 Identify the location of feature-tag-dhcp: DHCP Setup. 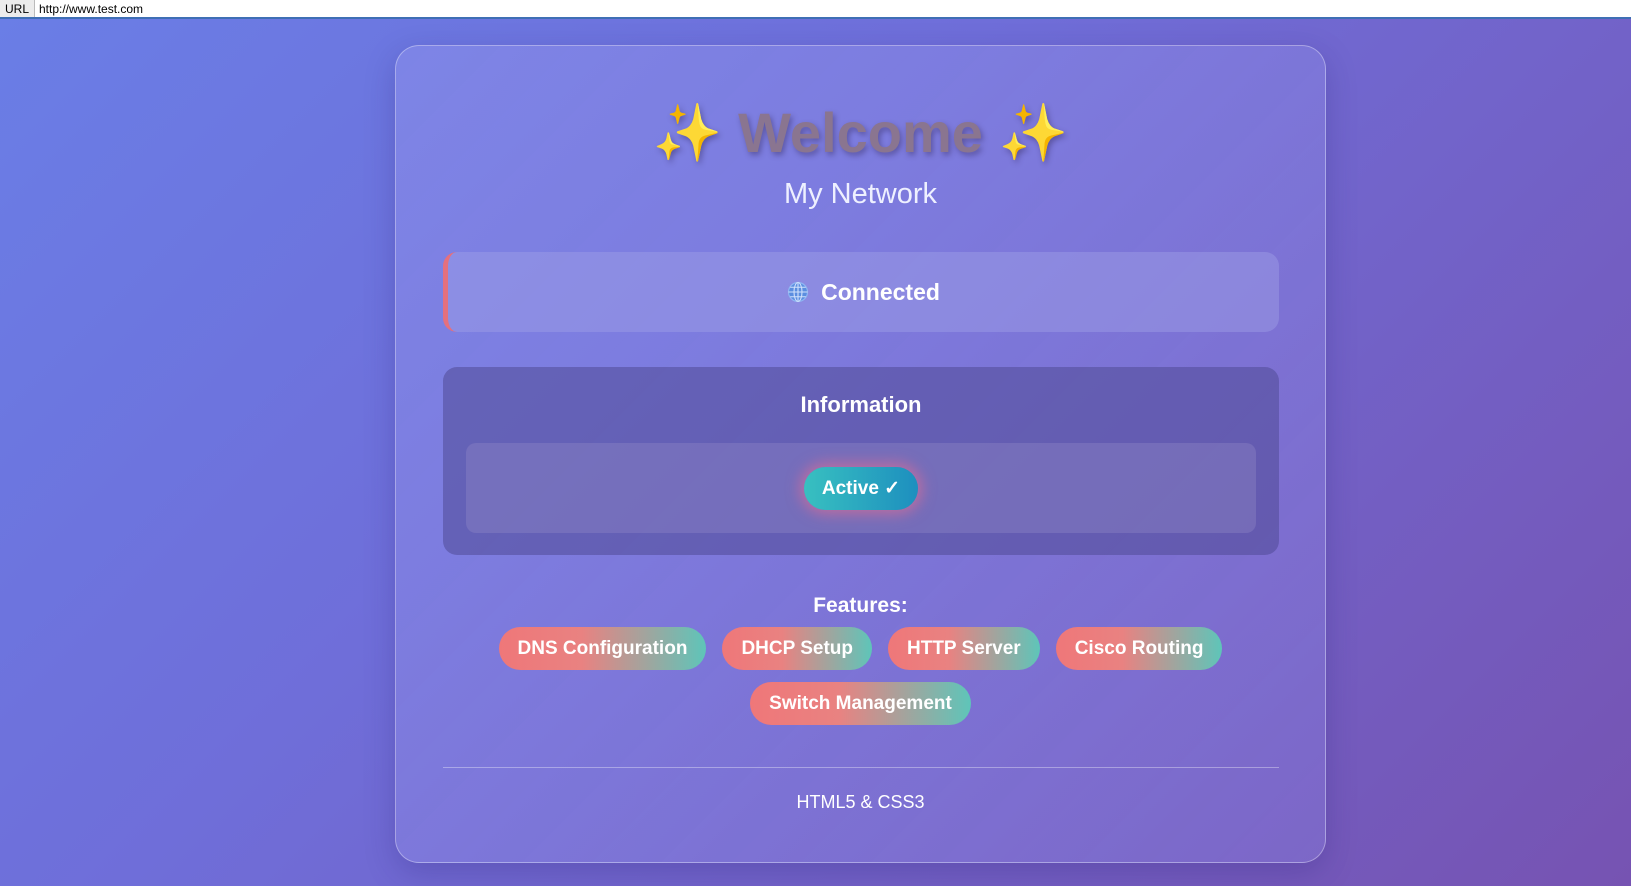
(797, 648).